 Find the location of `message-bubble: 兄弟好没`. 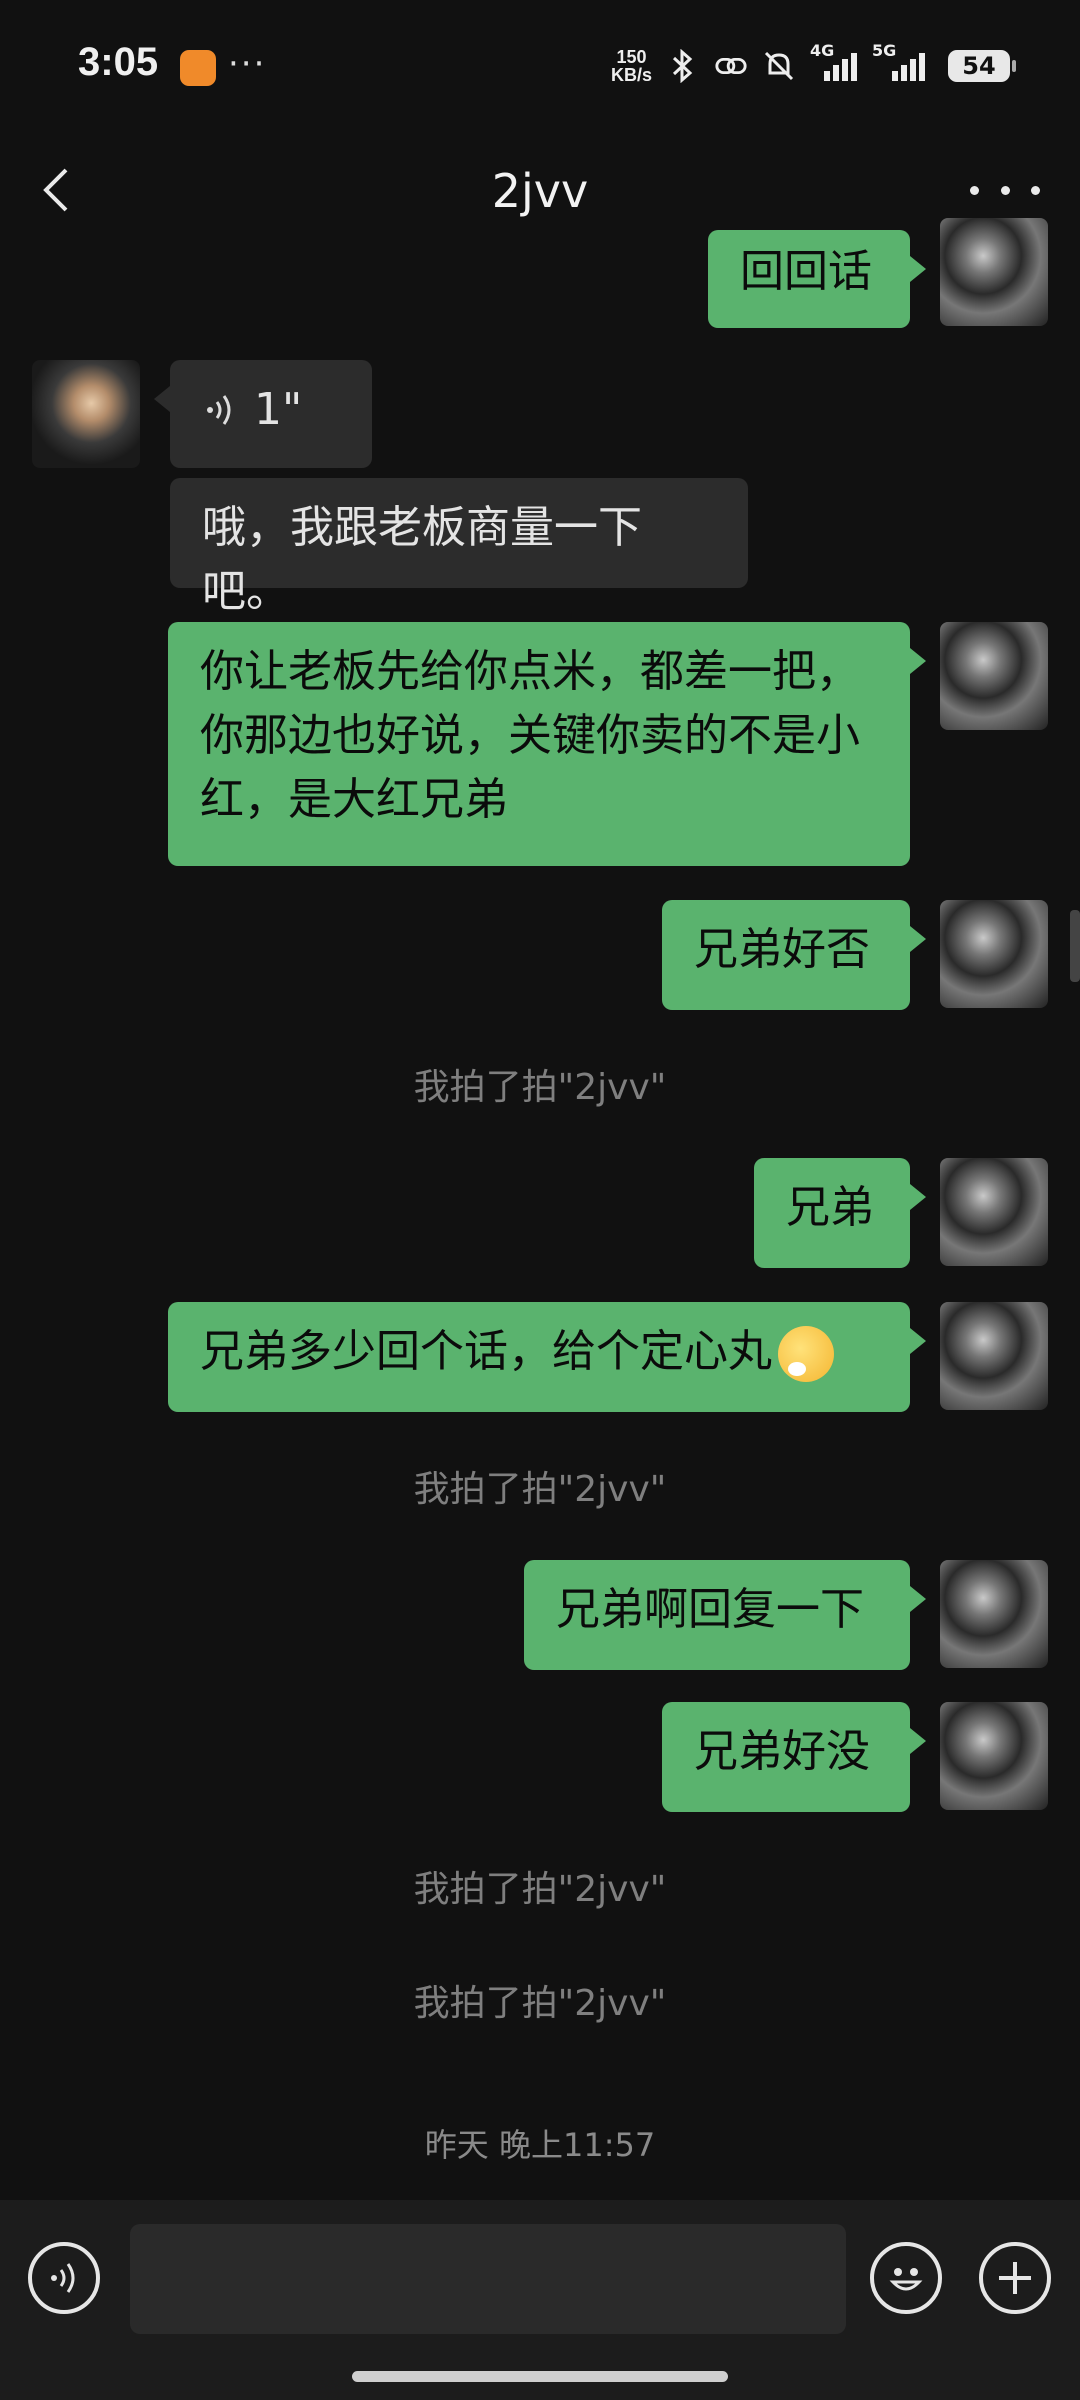

message-bubble: 兄弟好没 is located at coordinates (794, 1757).